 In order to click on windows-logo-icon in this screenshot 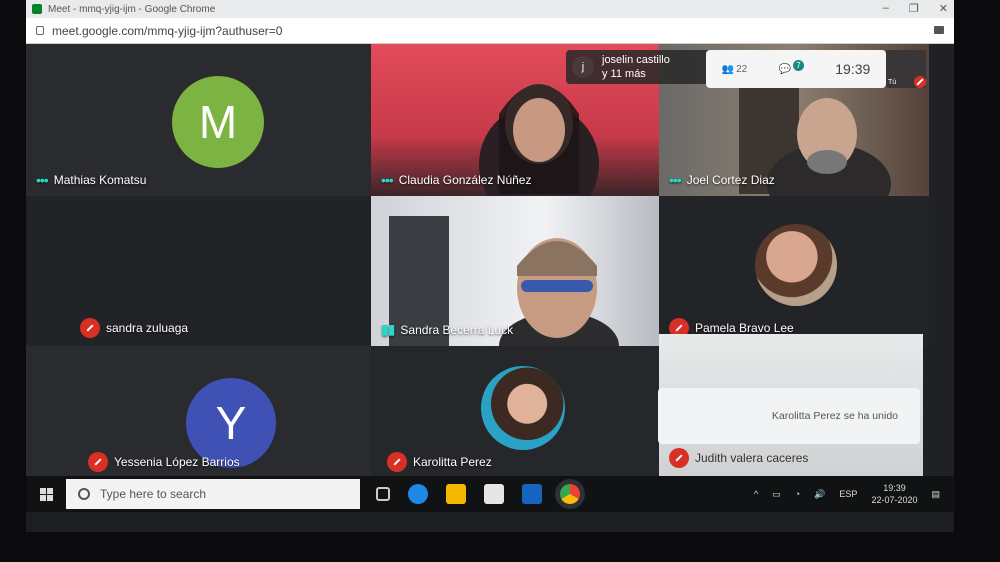, I will do `click(46, 494)`.